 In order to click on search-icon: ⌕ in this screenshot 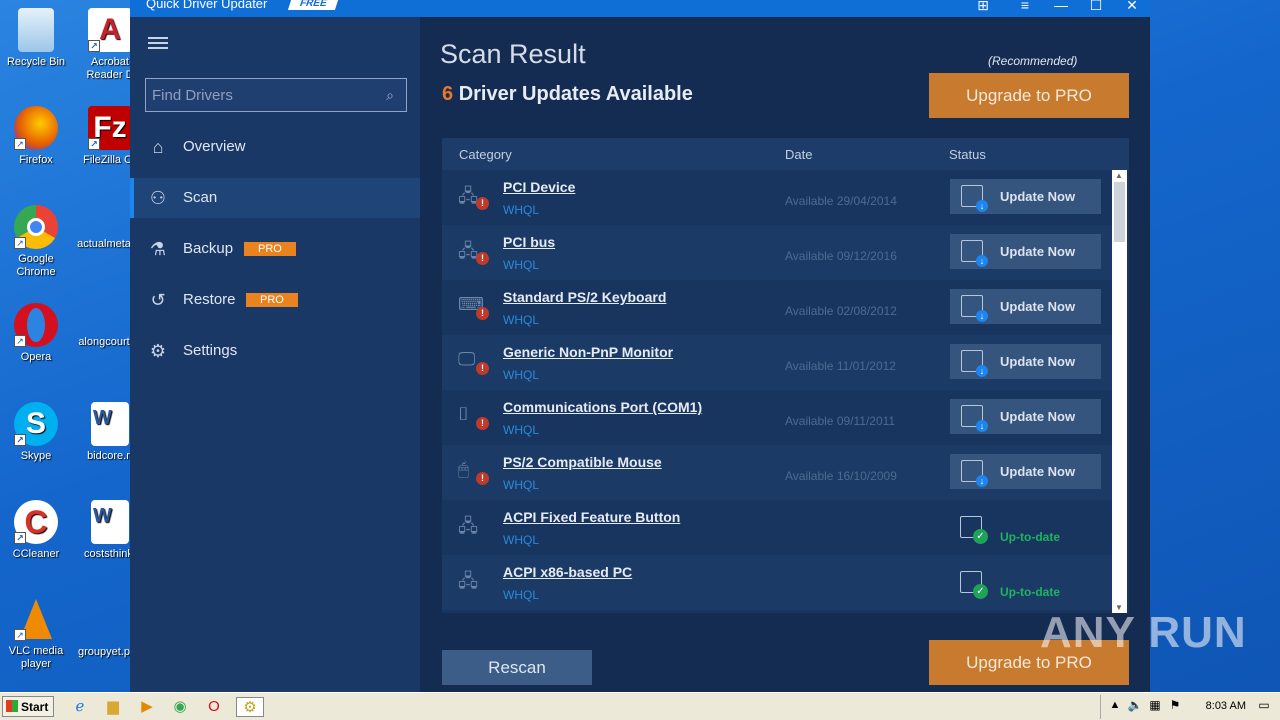, I will do `click(390, 95)`.